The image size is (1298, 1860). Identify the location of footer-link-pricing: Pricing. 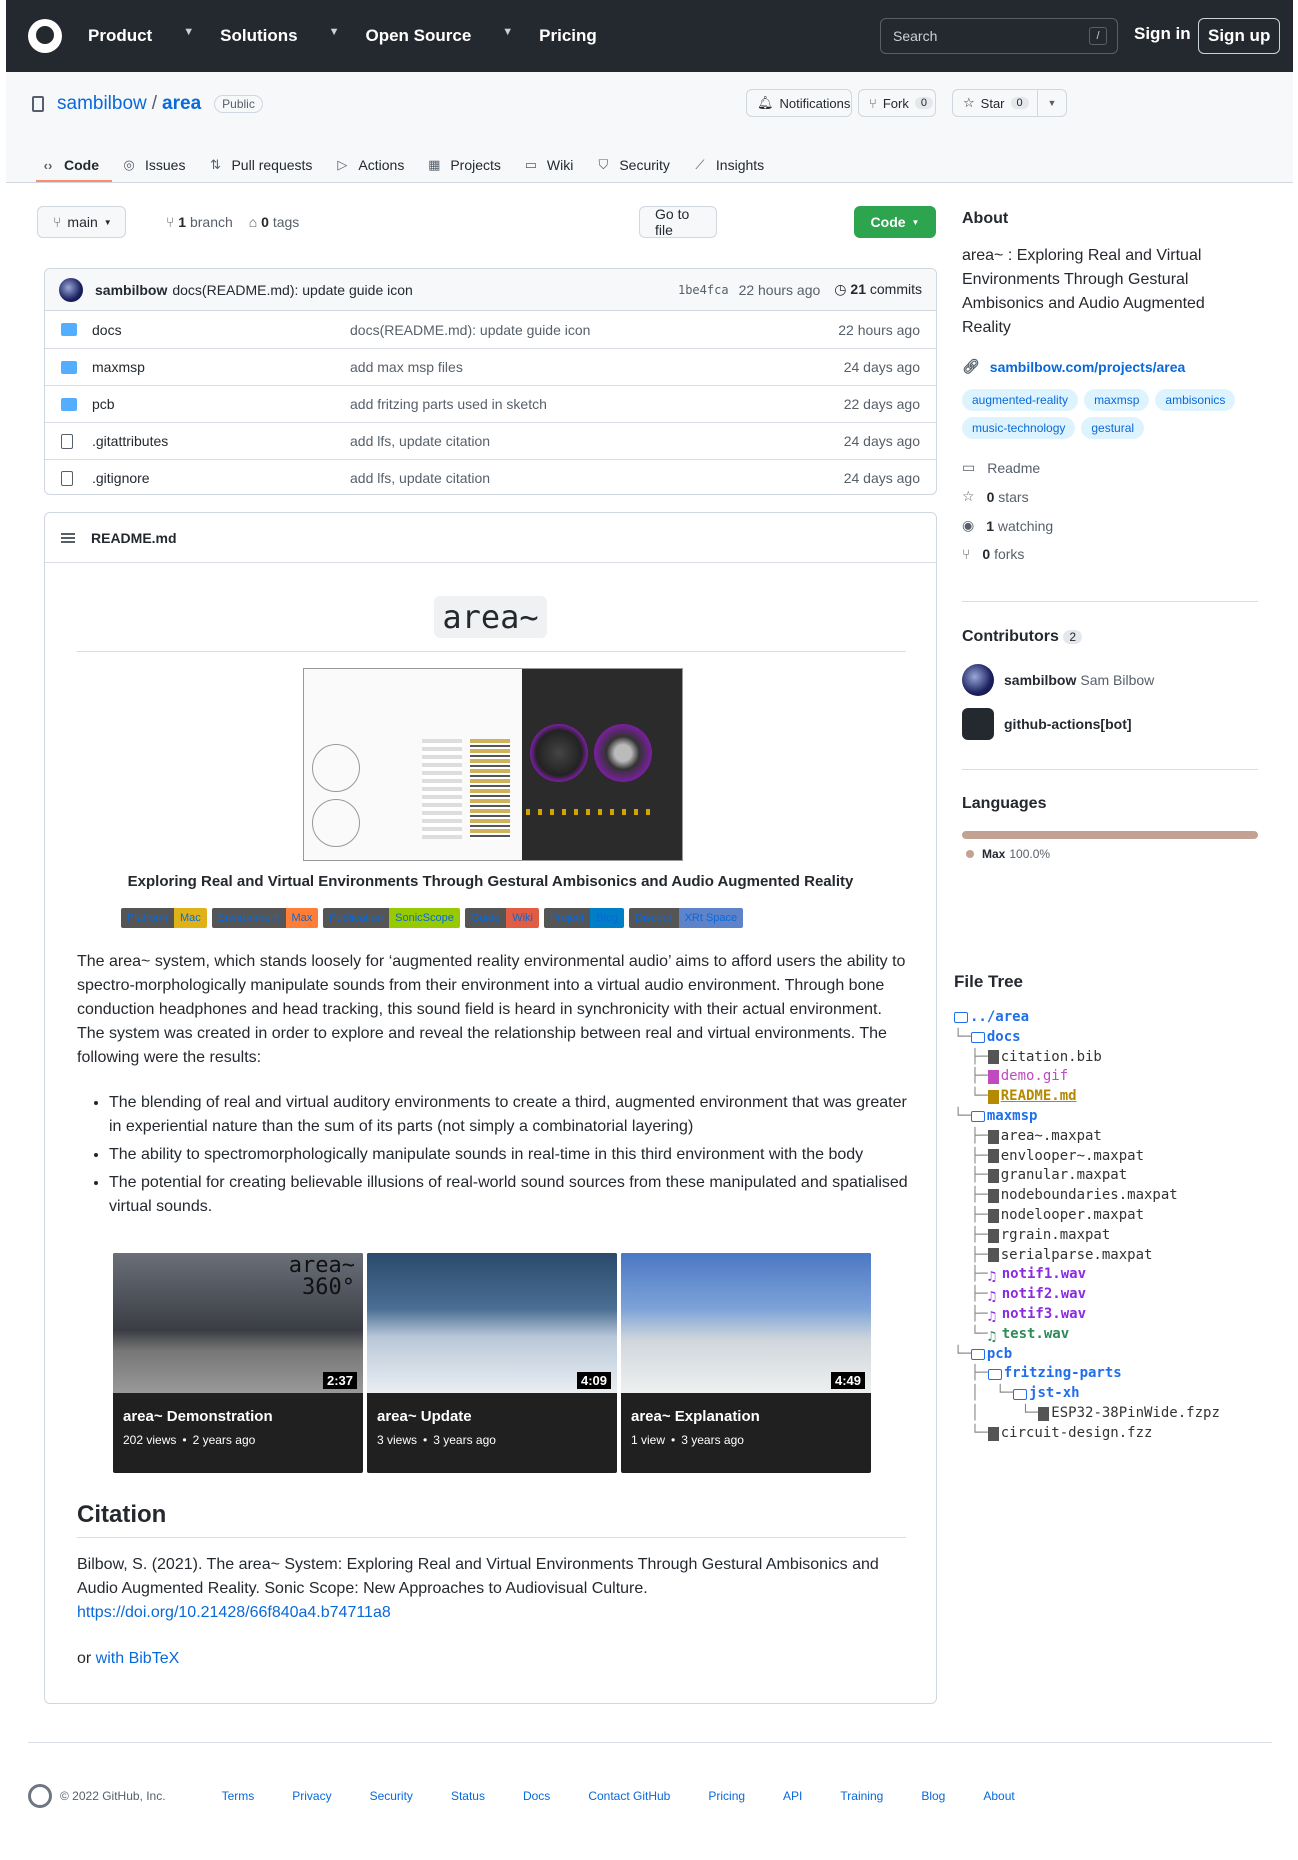
(726, 1796).